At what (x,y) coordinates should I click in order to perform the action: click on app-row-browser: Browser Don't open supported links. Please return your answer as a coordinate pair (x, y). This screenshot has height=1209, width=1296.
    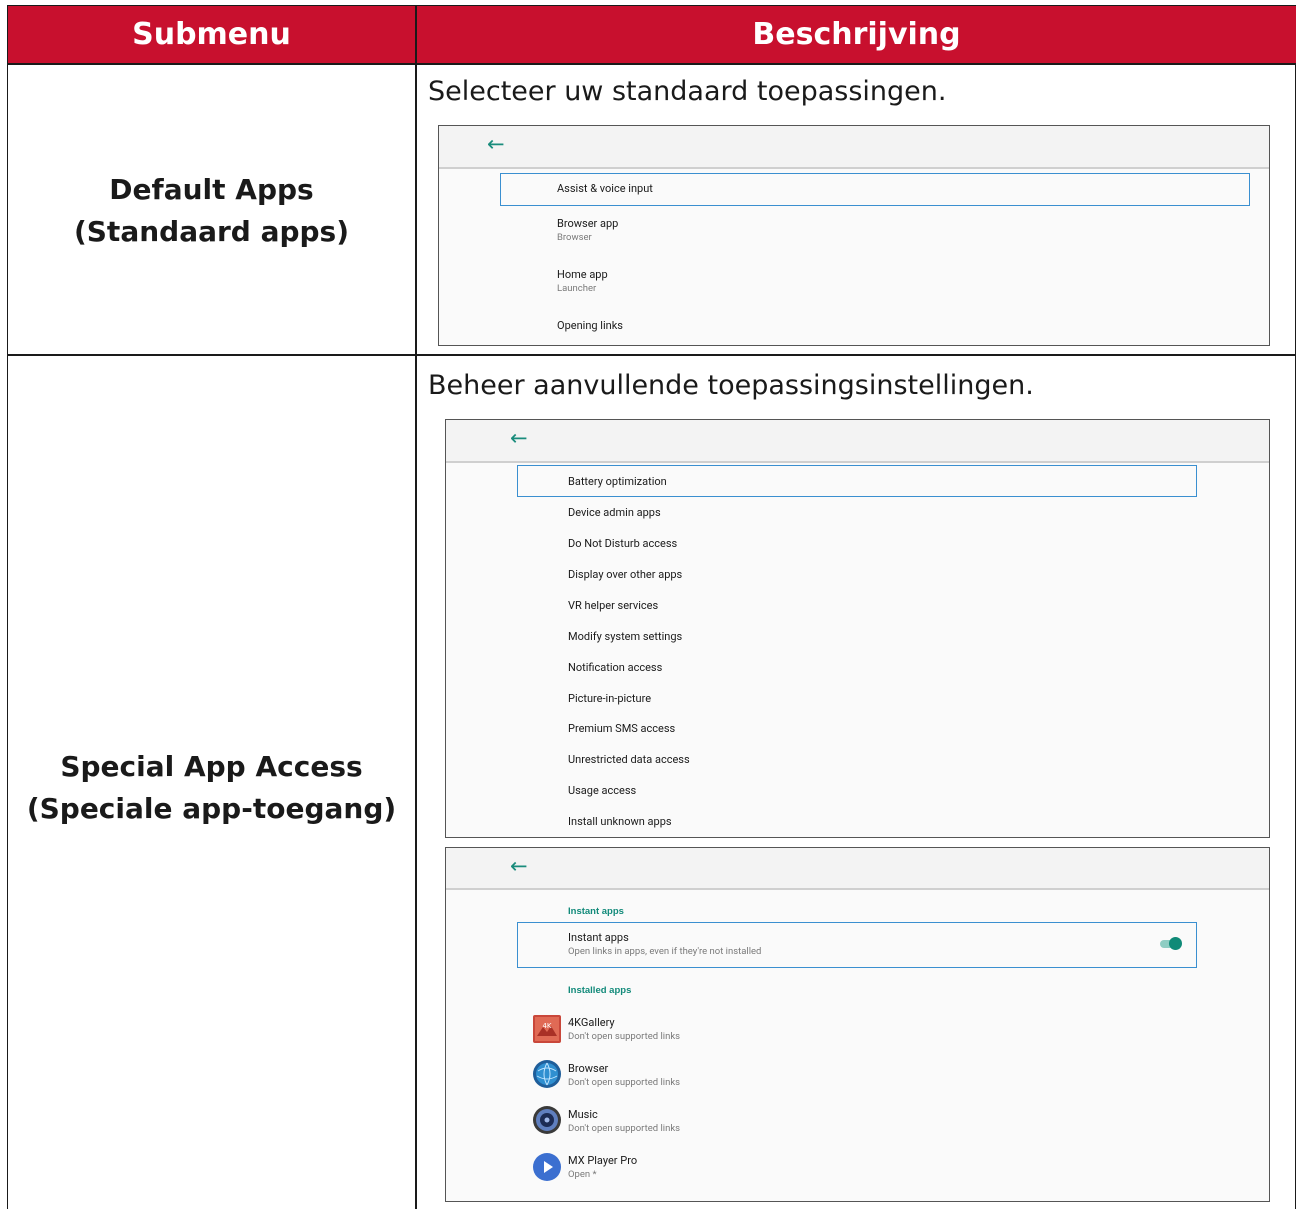
    Looking at the image, I should click on (624, 1075).